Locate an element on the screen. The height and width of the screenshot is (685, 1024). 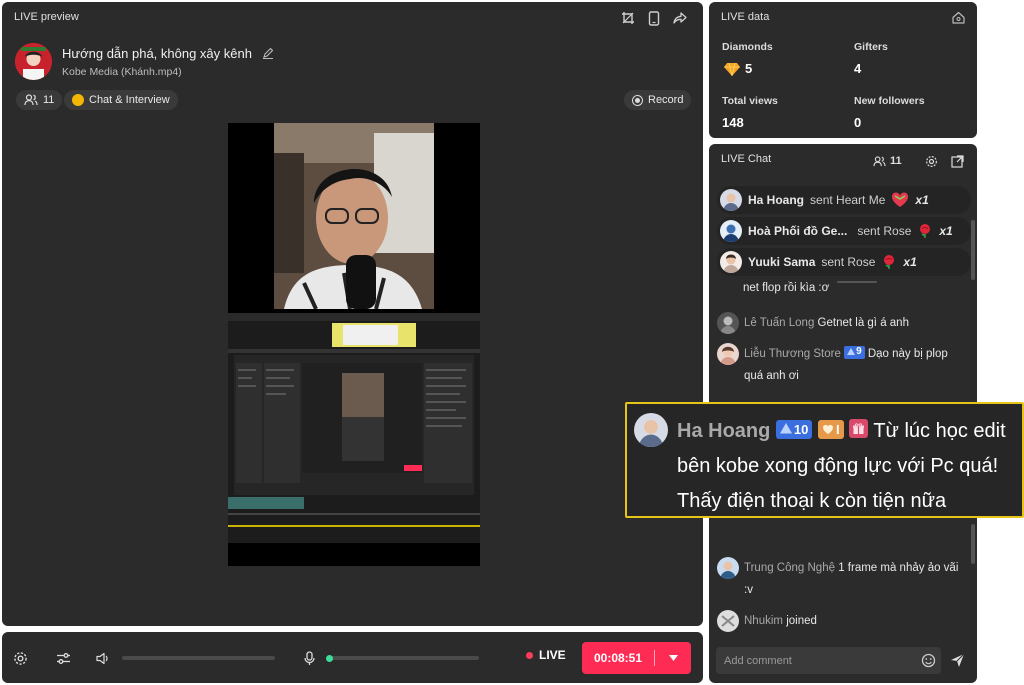
record-button: Record is located at coordinates (658, 100).